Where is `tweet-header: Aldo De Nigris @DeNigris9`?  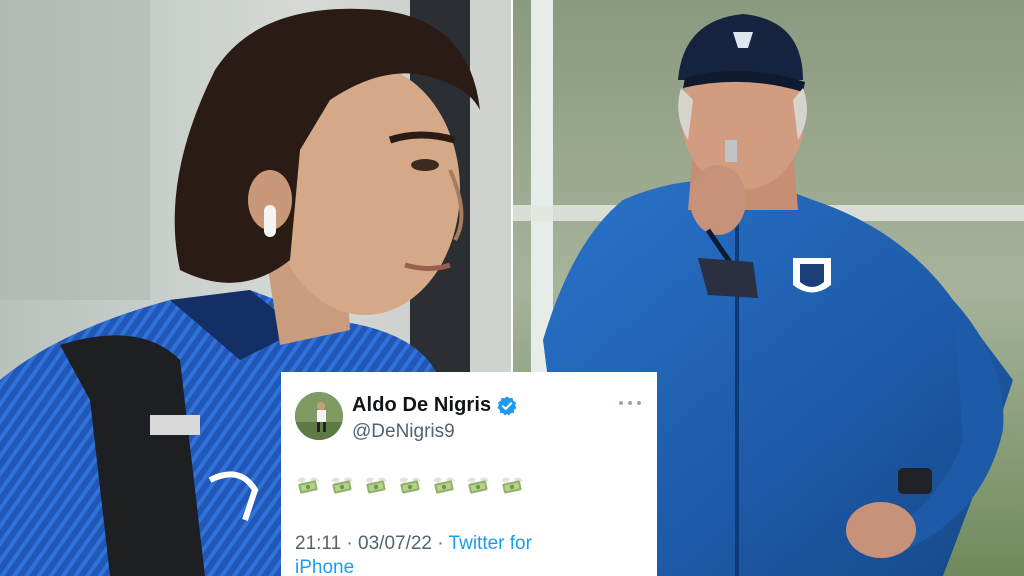
tweet-header: Aldo De Nigris @DeNigris9 is located at coordinates (469, 417).